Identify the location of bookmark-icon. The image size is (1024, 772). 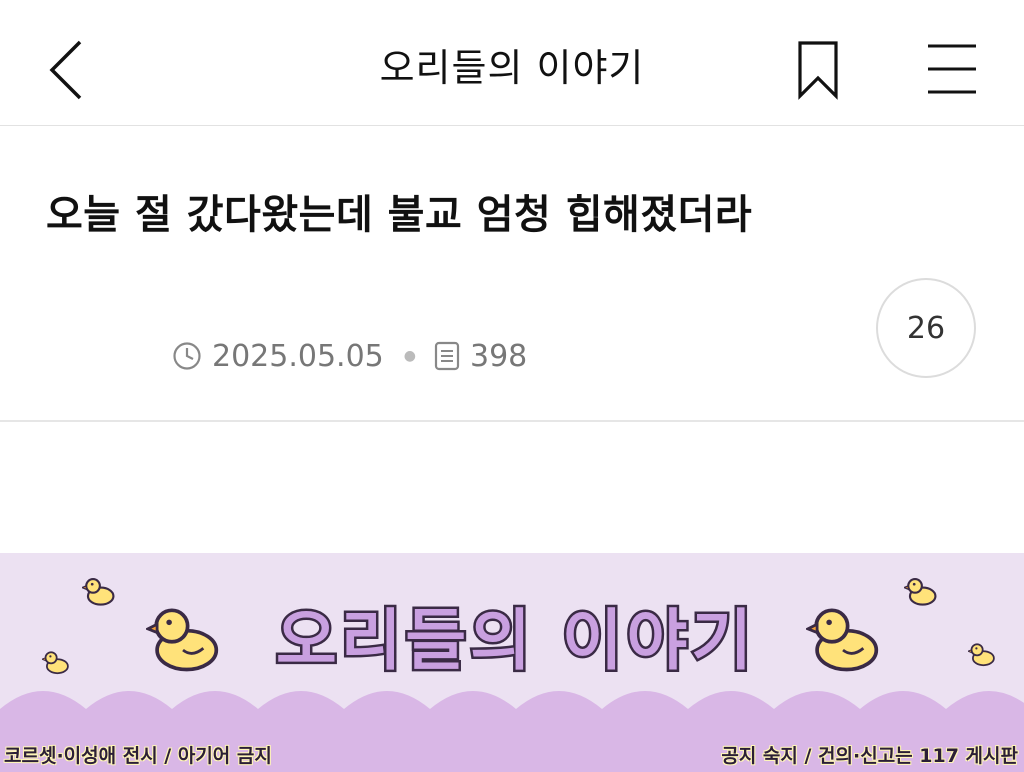
(818, 70).